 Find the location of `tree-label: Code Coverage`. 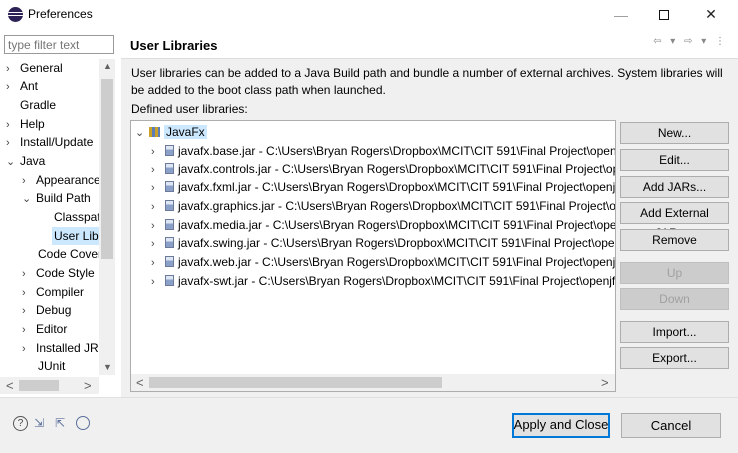

tree-label: Code Coverage is located at coordinates (68, 254).